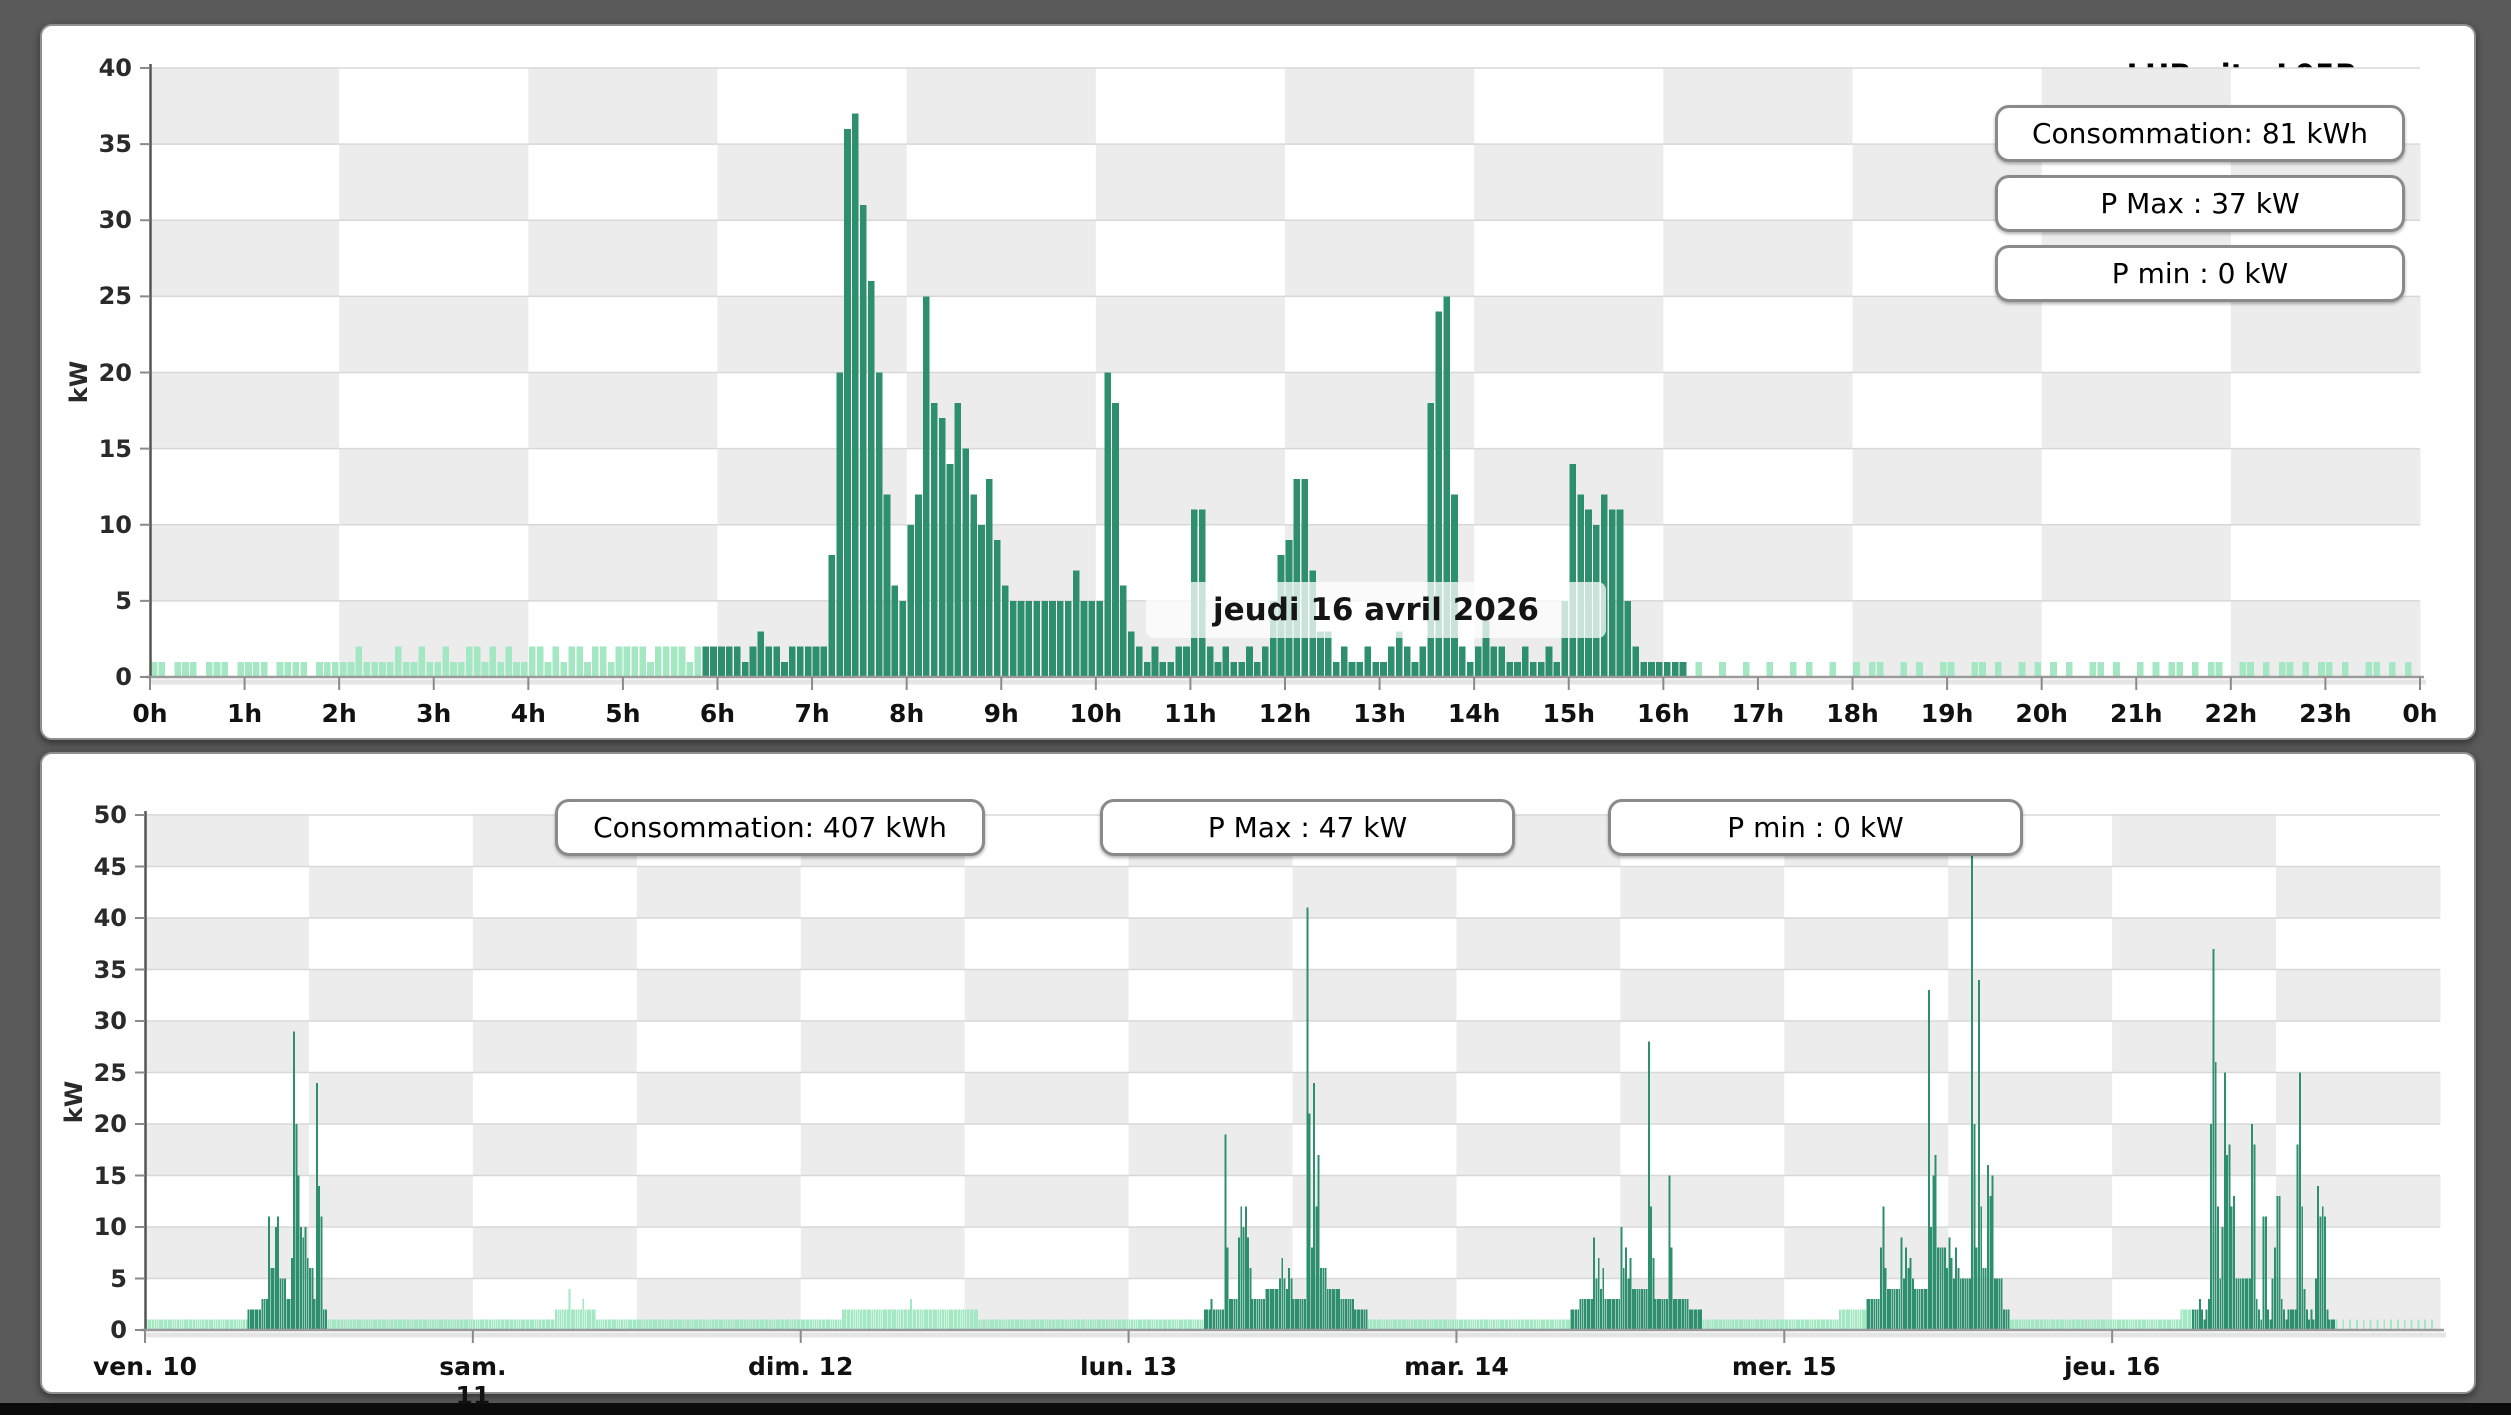 The image size is (2511, 1415). Describe the element at coordinates (2200, 273) in the screenshot. I see `stat-box: P min : 0 kW` at that location.